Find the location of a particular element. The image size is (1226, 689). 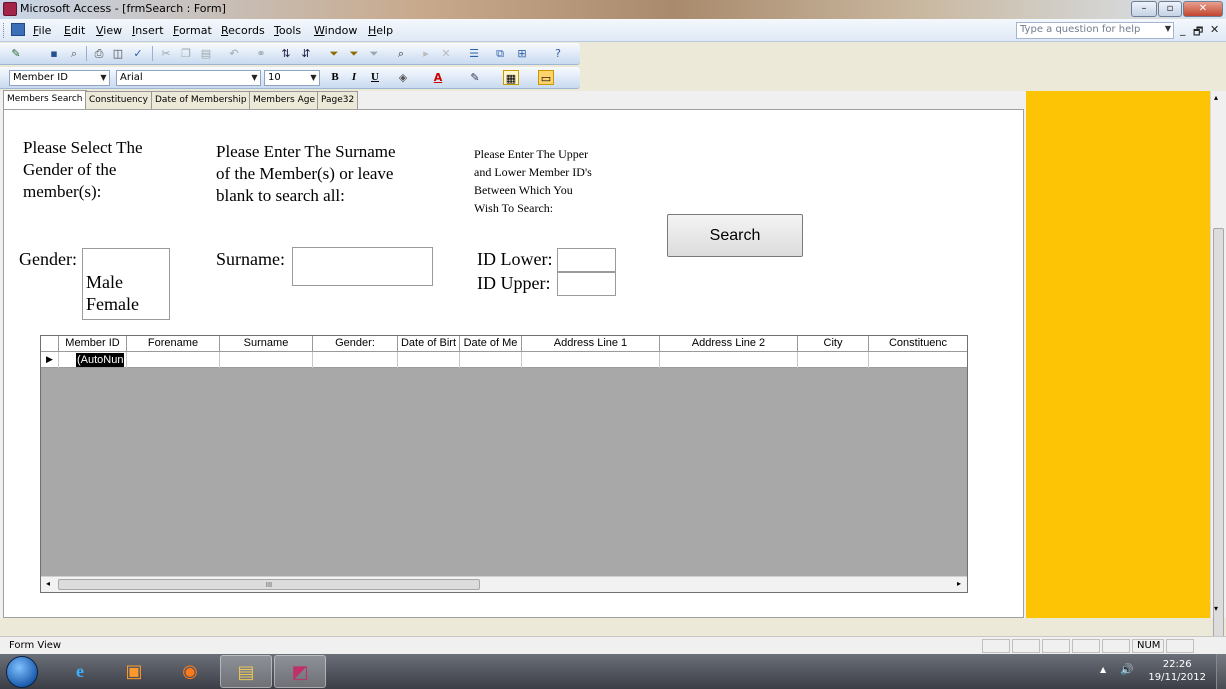

surname-input is located at coordinates (362, 266).